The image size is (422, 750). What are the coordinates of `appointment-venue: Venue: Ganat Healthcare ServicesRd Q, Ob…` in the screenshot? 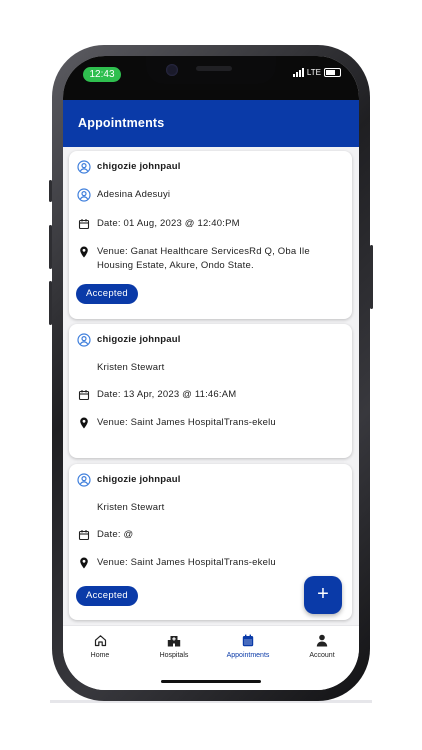 It's located at (203, 258).